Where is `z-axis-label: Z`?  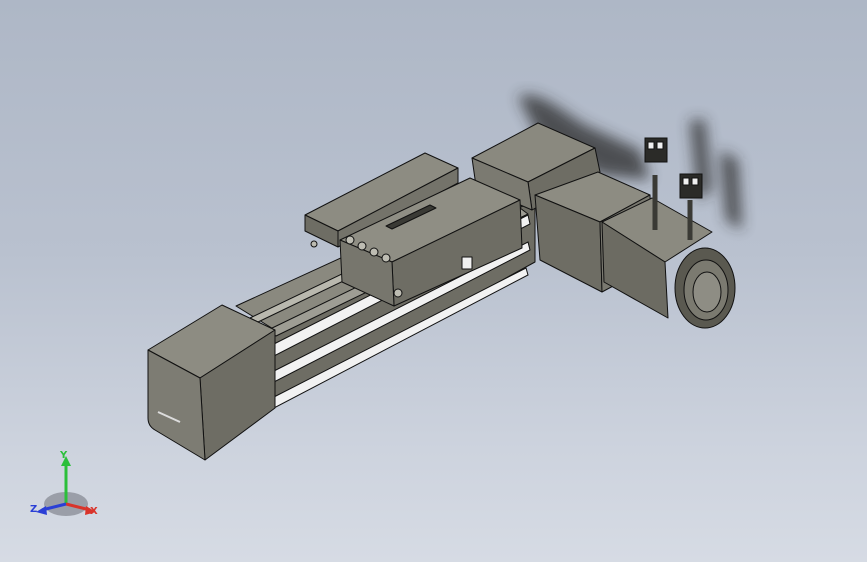 z-axis-label: Z is located at coordinates (34, 509).